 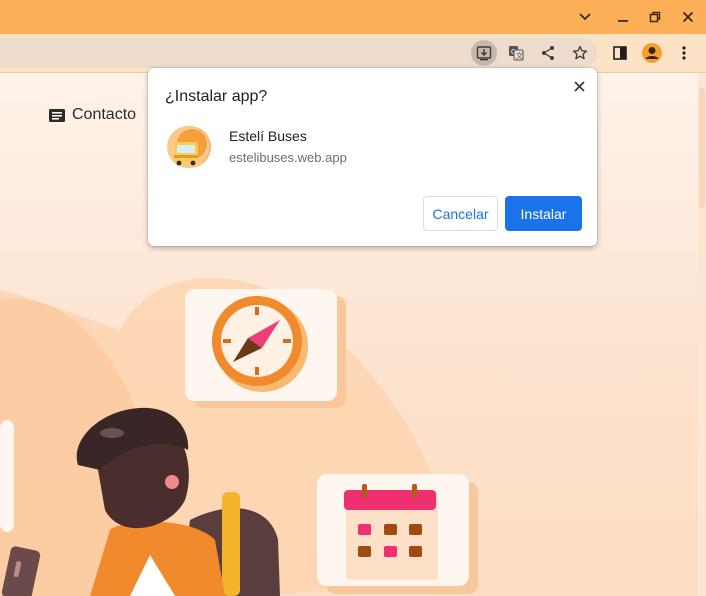 I want to click on share-icon, so click(x=548, y=53).